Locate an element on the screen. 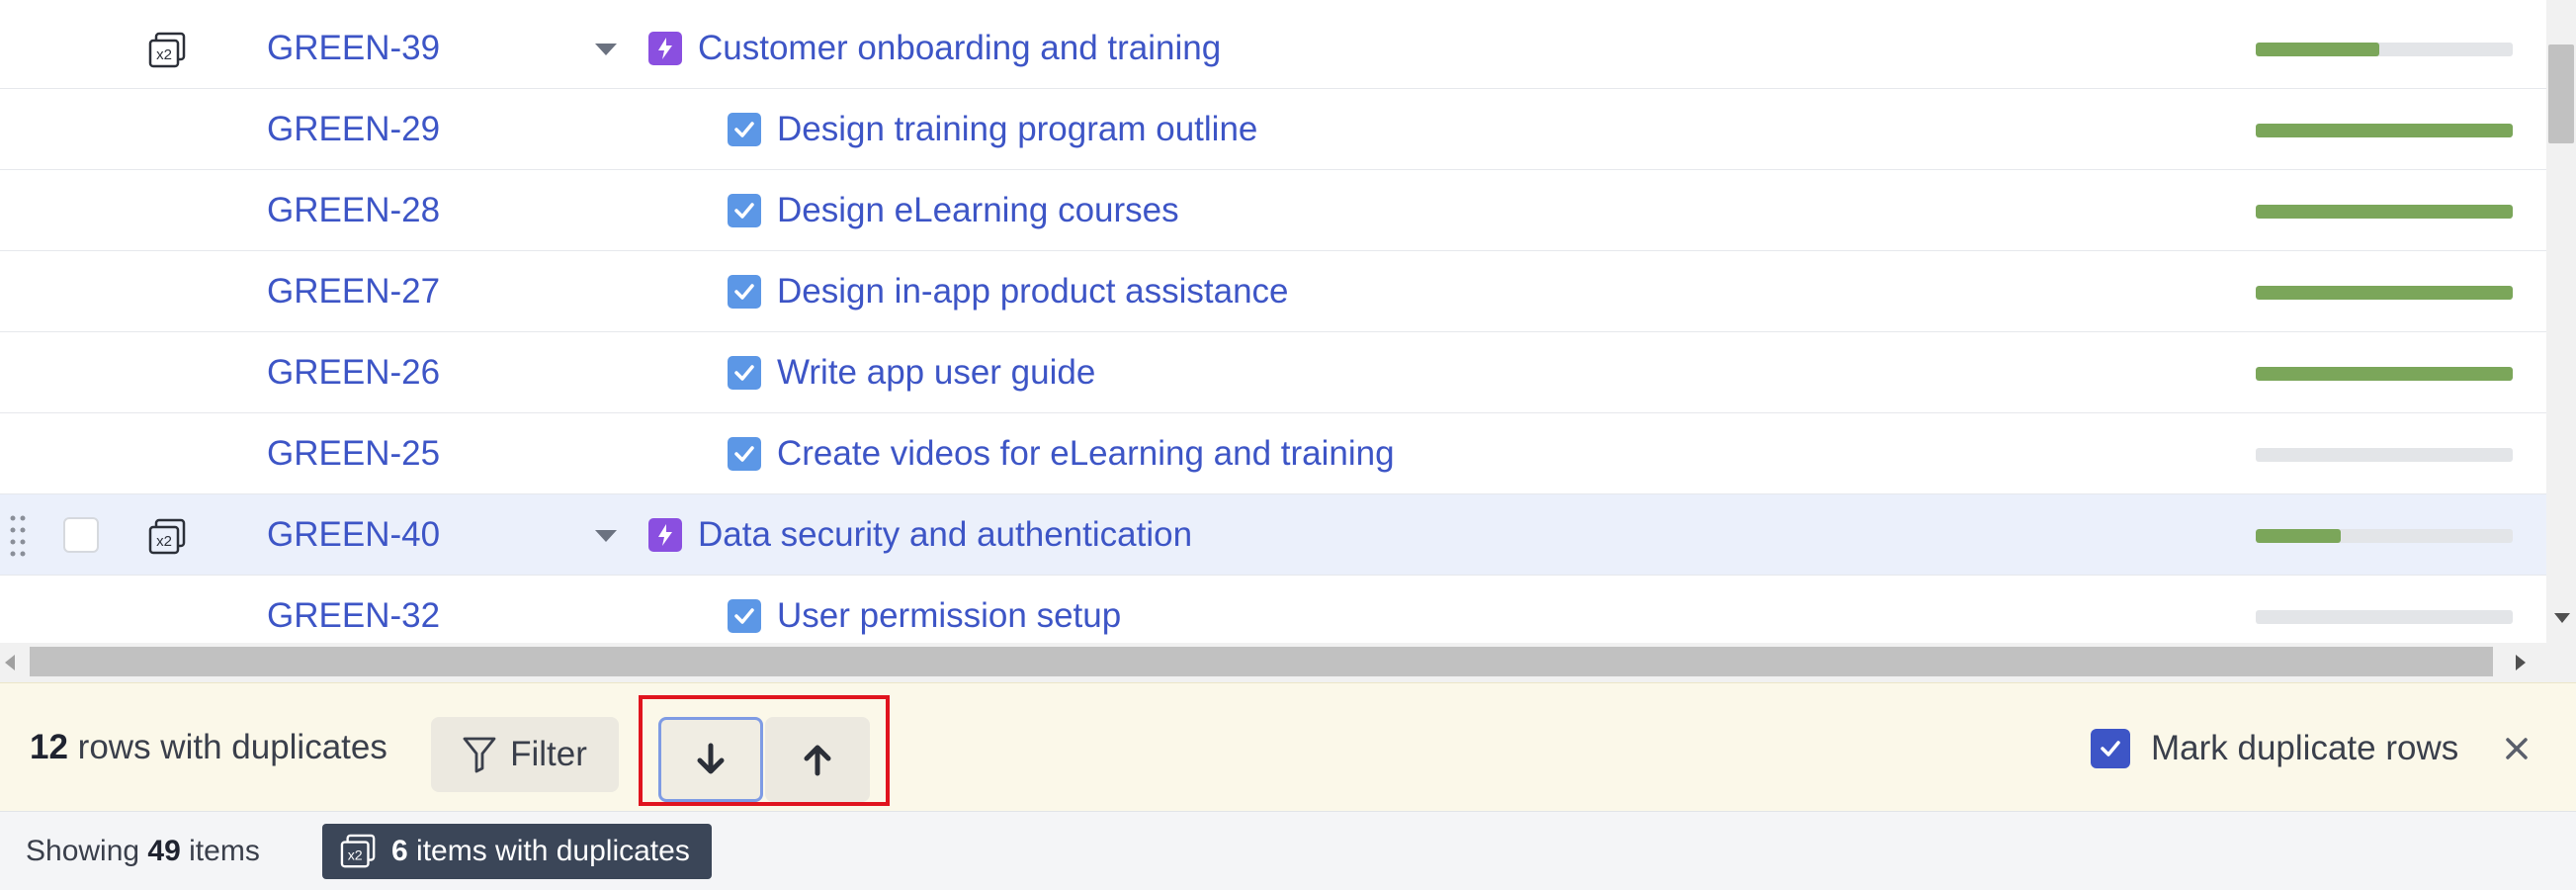  issue-title: Design in-app product assistance is located at coordinates (1033, 291).